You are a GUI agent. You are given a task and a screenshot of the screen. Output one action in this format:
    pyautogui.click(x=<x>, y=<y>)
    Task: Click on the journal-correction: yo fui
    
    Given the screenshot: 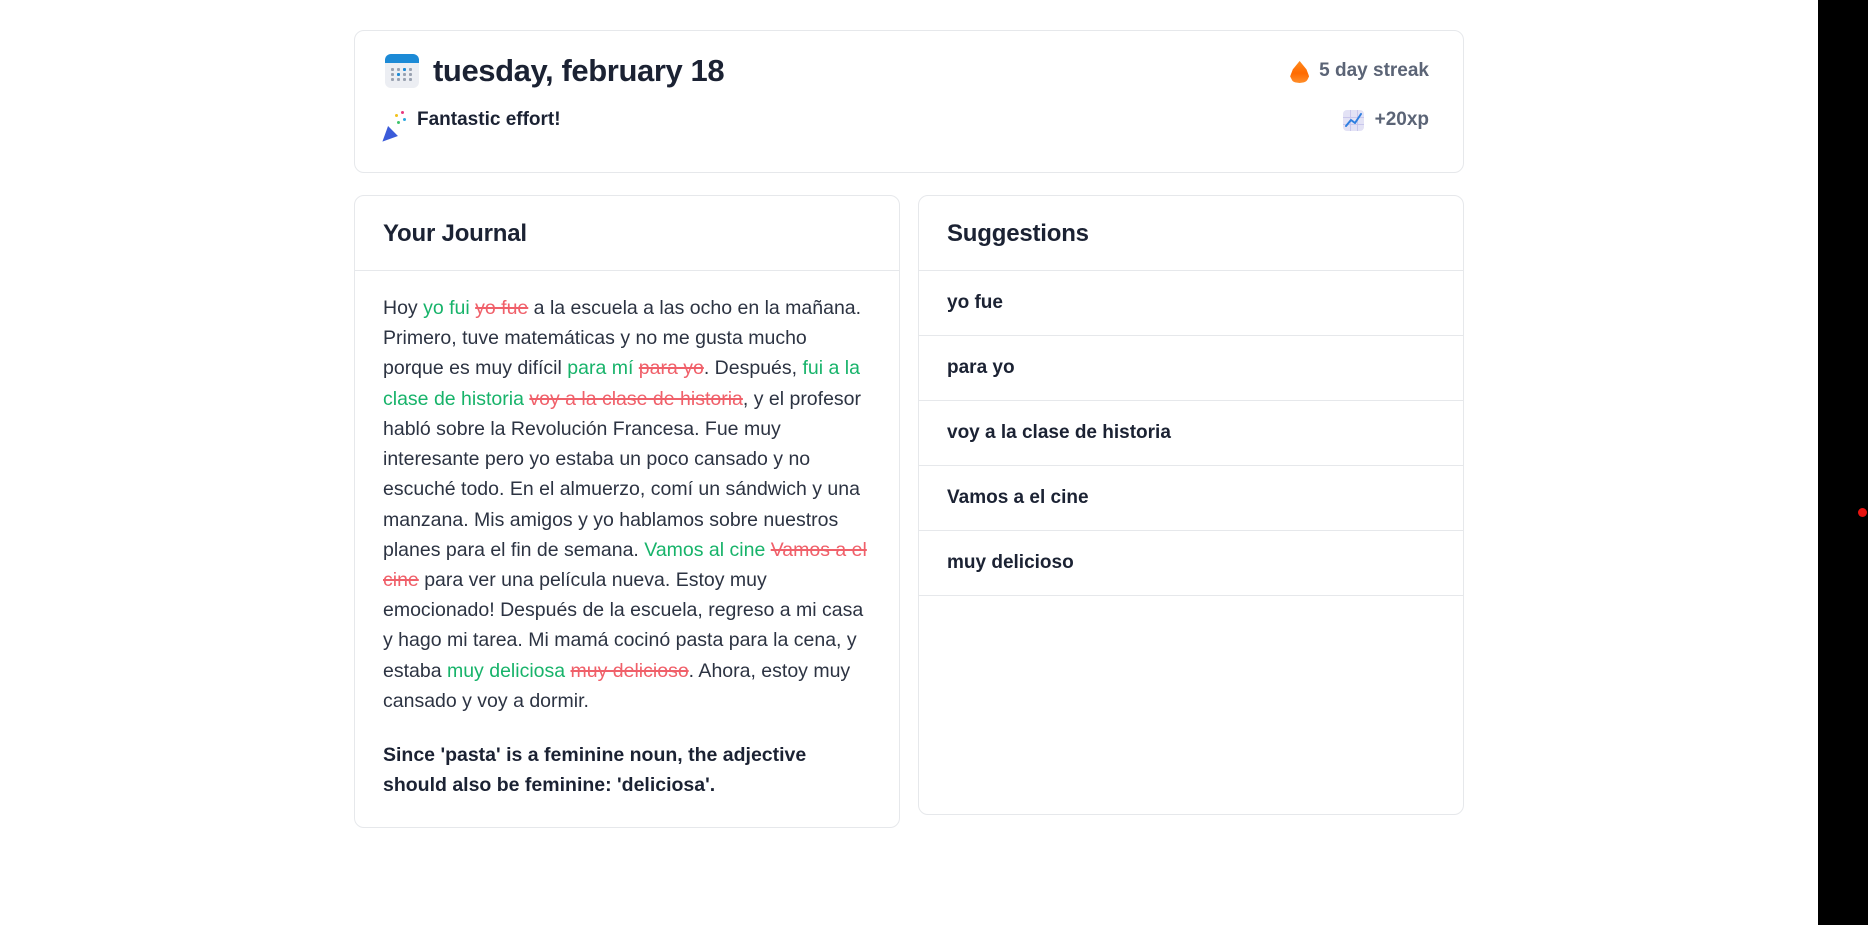 What is the action you would take?
    pyautogui.click(x=446, y=308)
    